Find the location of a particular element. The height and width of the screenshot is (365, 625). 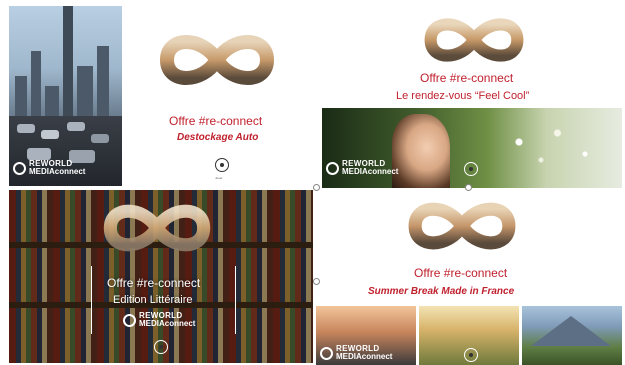

play-label: Jouer is located at coordinates (219, 178).